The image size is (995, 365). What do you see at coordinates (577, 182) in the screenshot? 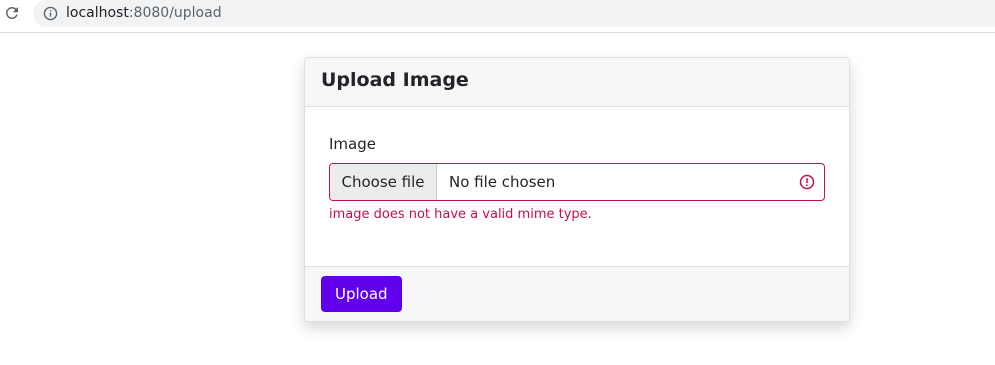
I see `image-file-input: Choose file No file chosen` at bounding box center [577, 182].